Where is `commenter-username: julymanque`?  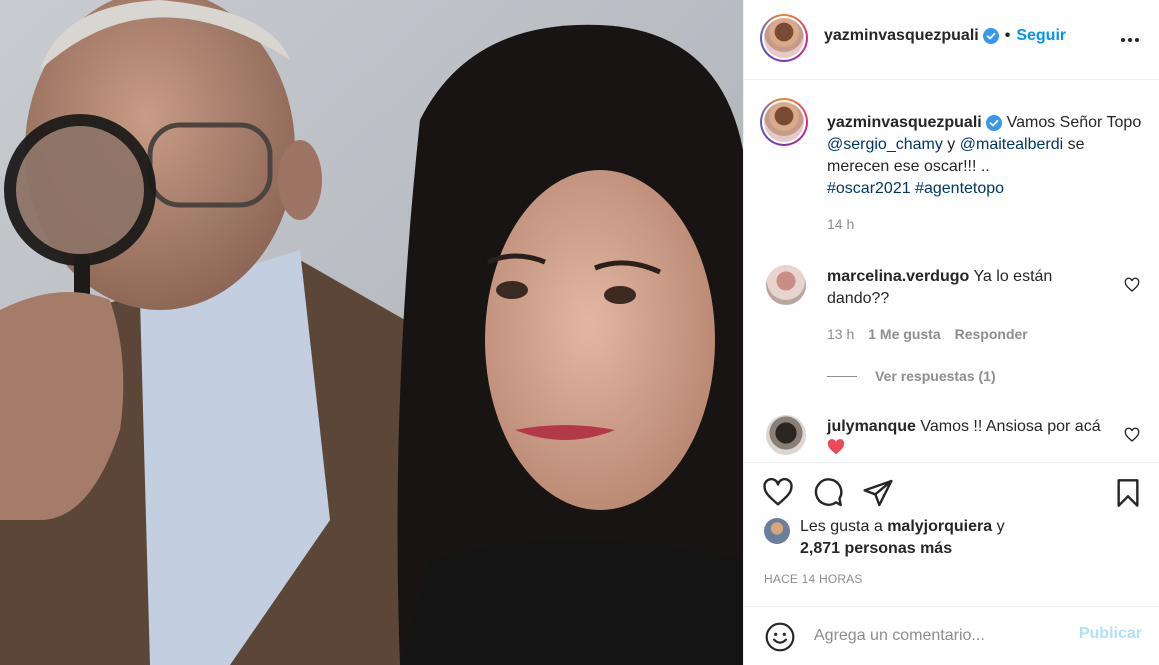
commenter-username: julymanque is located at coordinates (871, 426).